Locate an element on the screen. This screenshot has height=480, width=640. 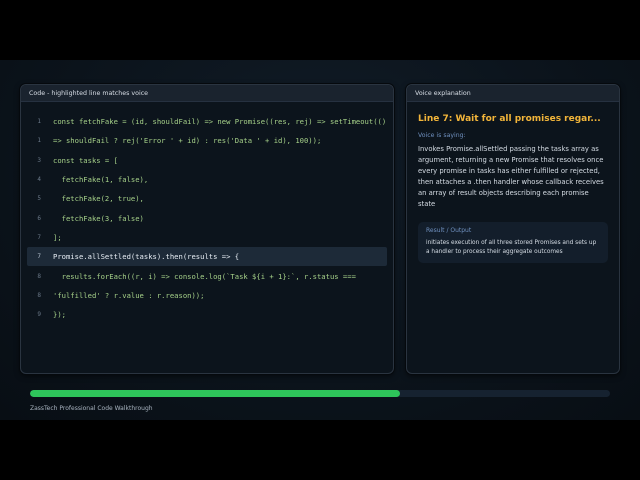
code-line: 7 ]; is located at coordinates (207, 237).